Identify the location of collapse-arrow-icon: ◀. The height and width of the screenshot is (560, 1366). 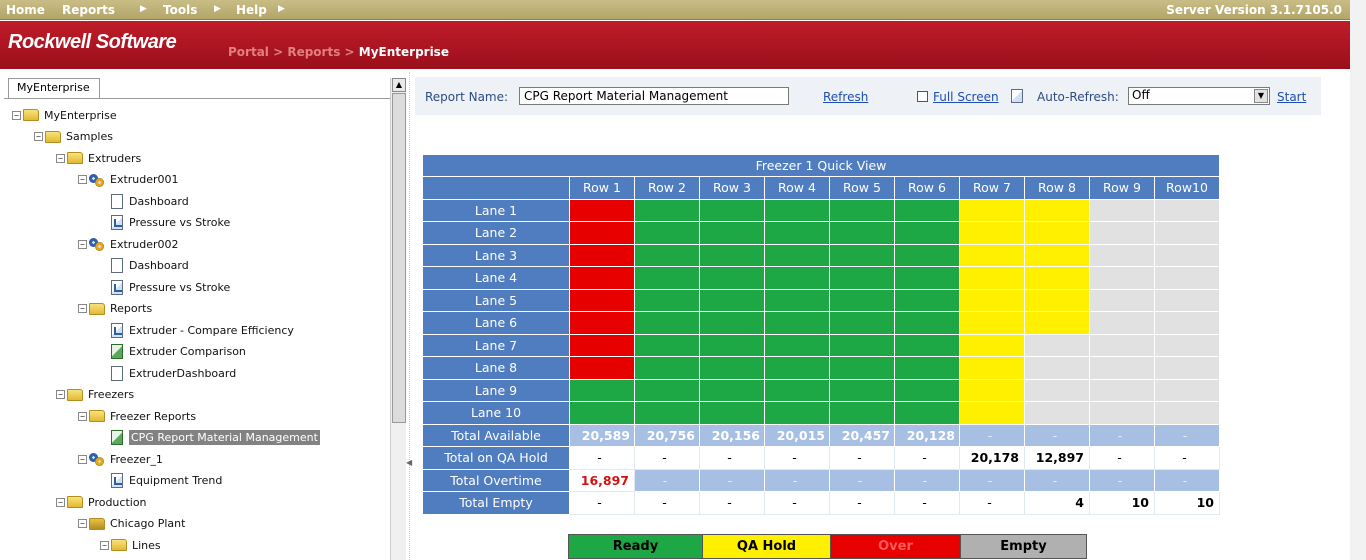
(409, 462).